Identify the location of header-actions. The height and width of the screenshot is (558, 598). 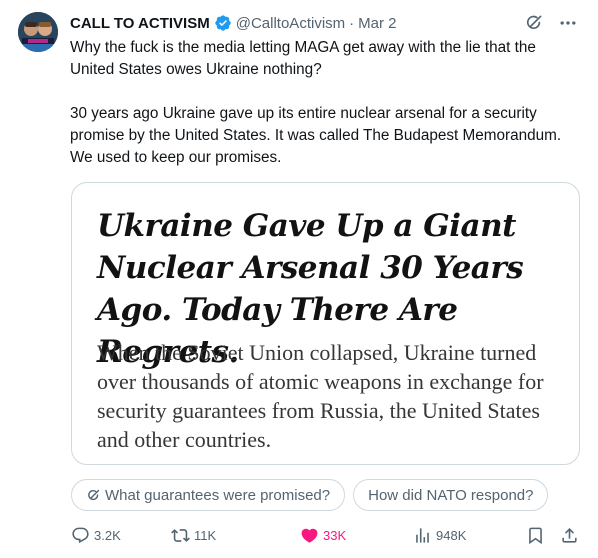
(551, 23).